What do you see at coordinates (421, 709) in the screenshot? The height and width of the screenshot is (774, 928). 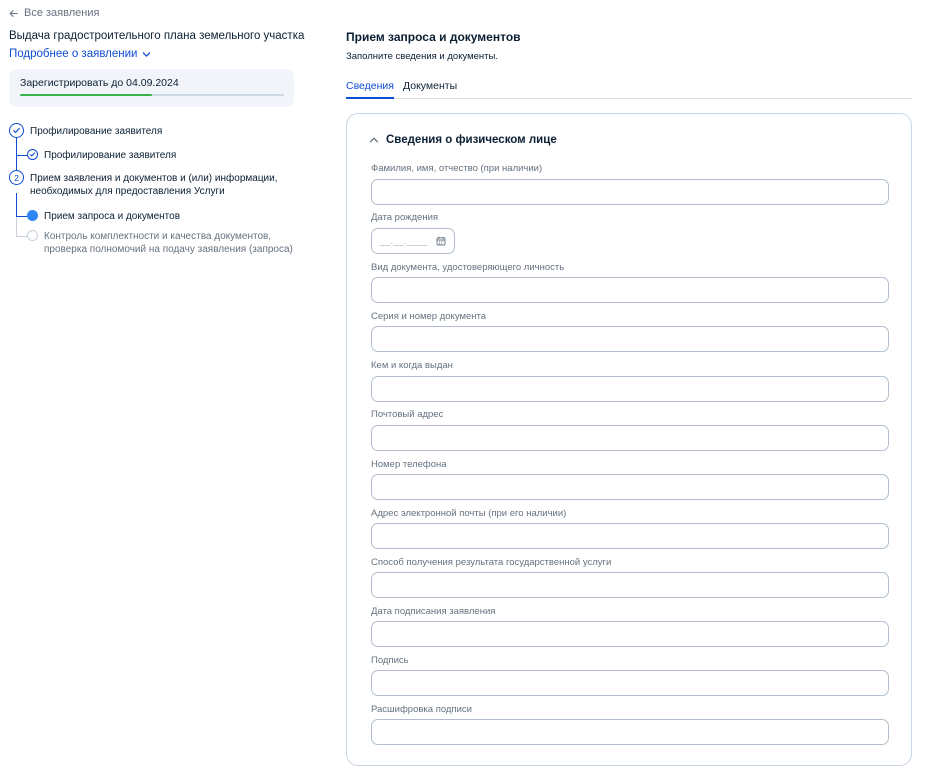 I see `signature-transcript-label: Расшифровка подписи` at bounding box center [421, 709].